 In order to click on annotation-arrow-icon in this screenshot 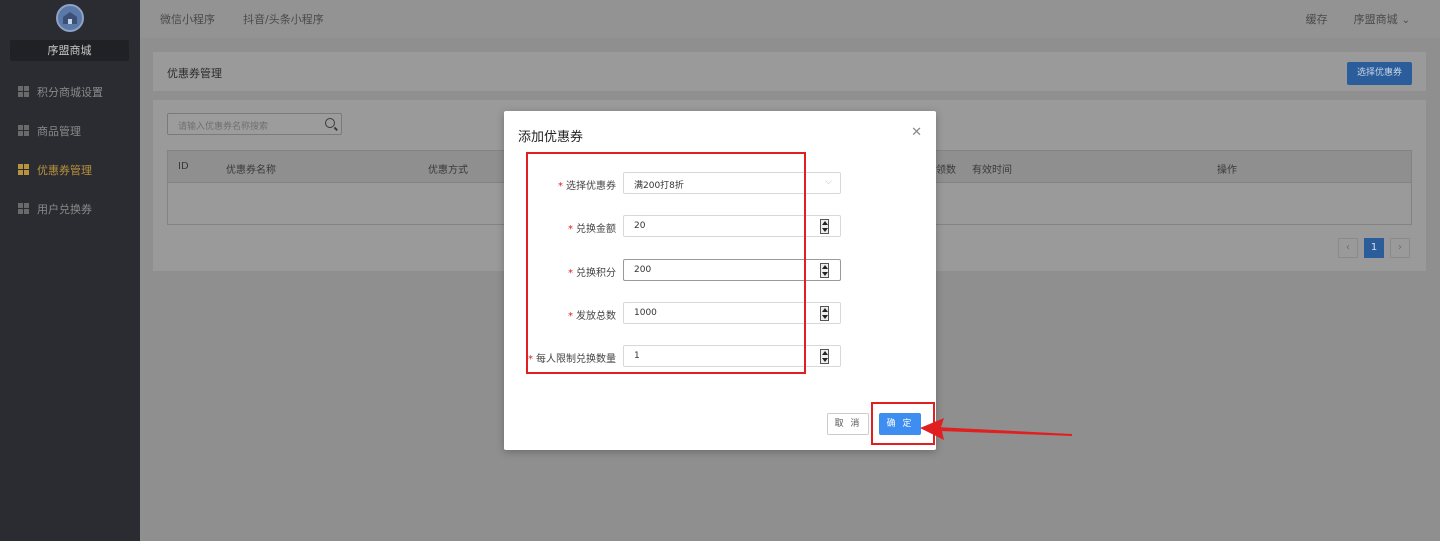, I will do `click(996, 429)`.